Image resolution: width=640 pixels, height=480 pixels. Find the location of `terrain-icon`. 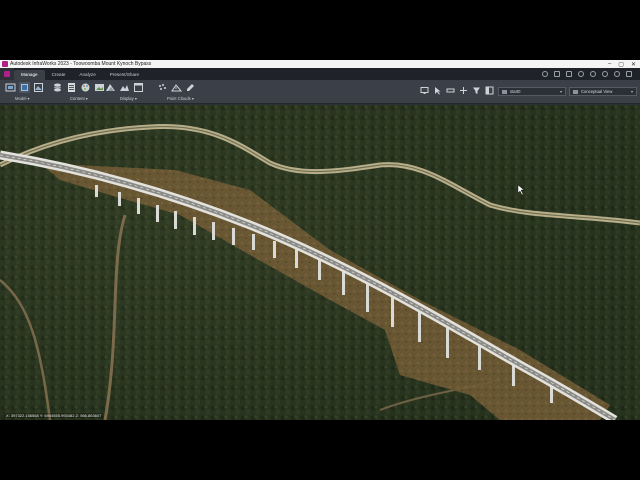

terrain-icon is located at coordinates (124, 88).